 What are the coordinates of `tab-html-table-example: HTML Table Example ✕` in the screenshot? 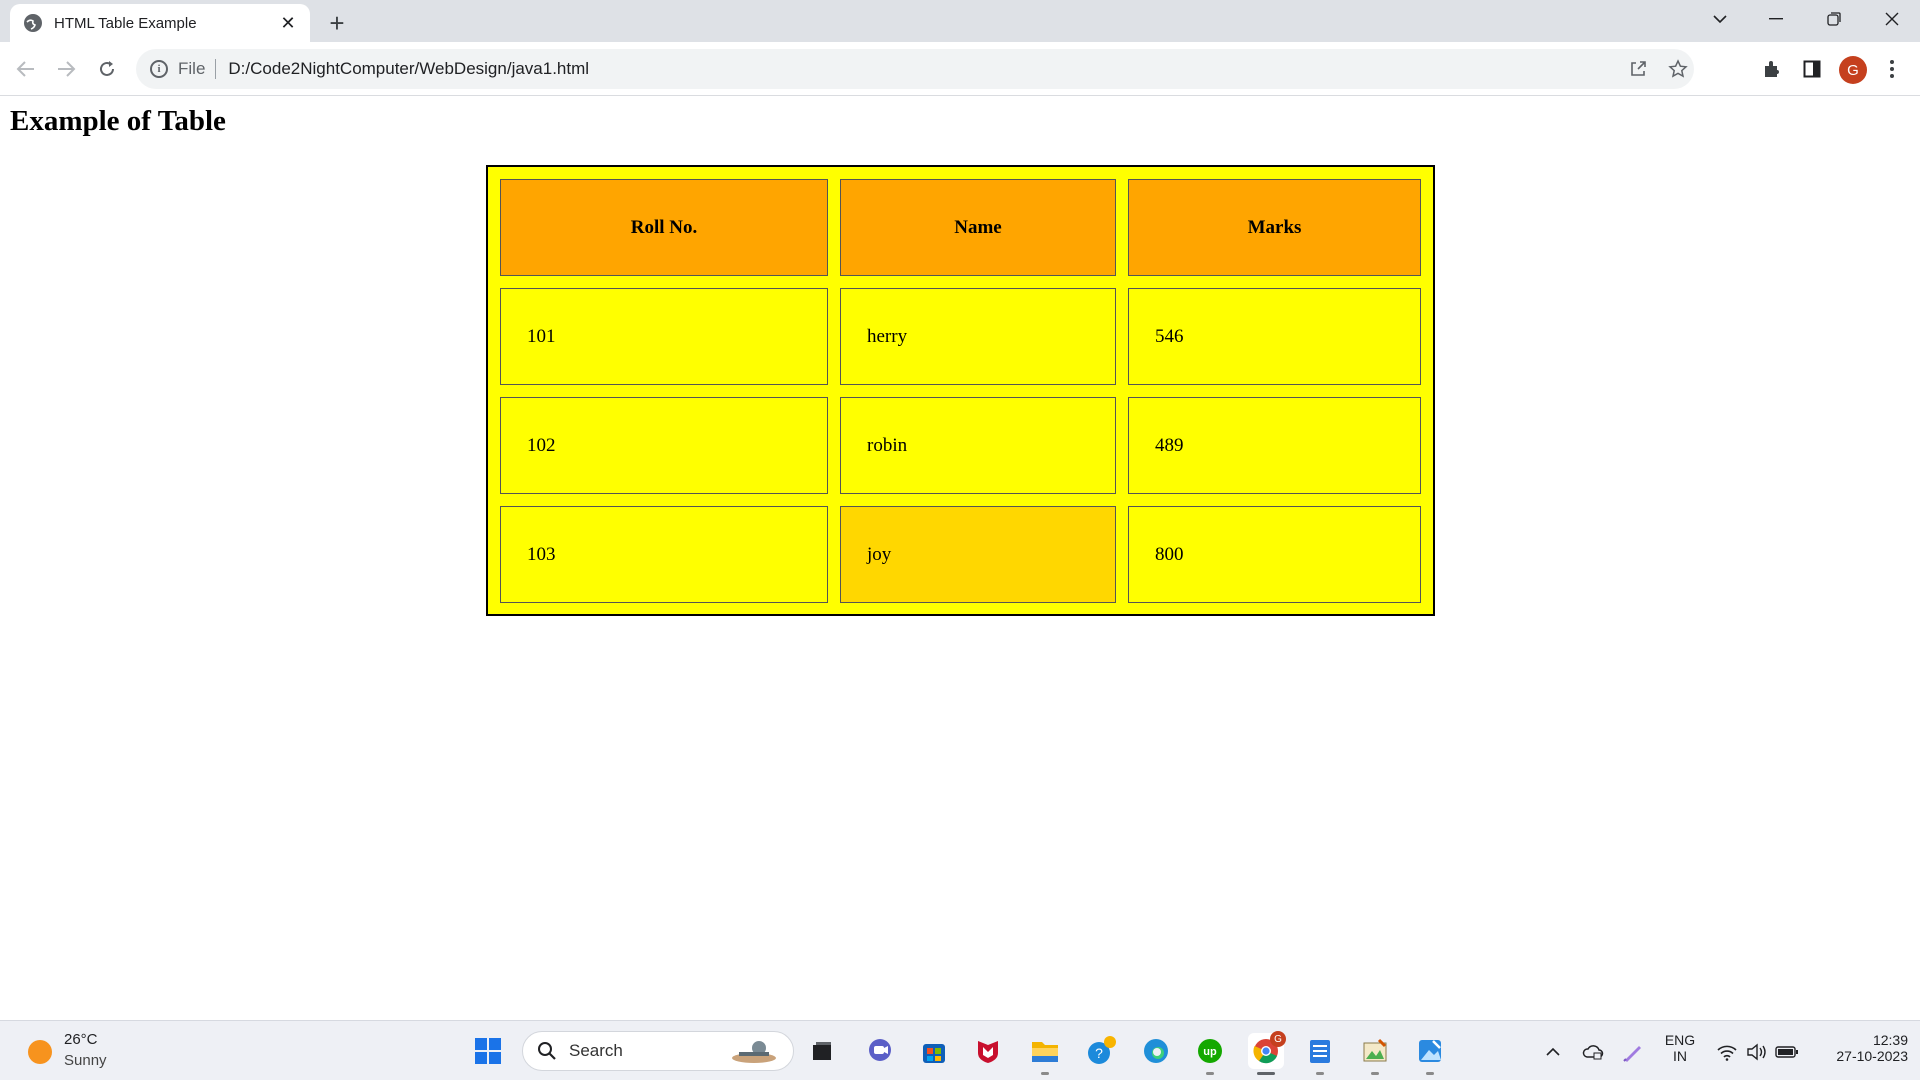 It's located at (160, 23).